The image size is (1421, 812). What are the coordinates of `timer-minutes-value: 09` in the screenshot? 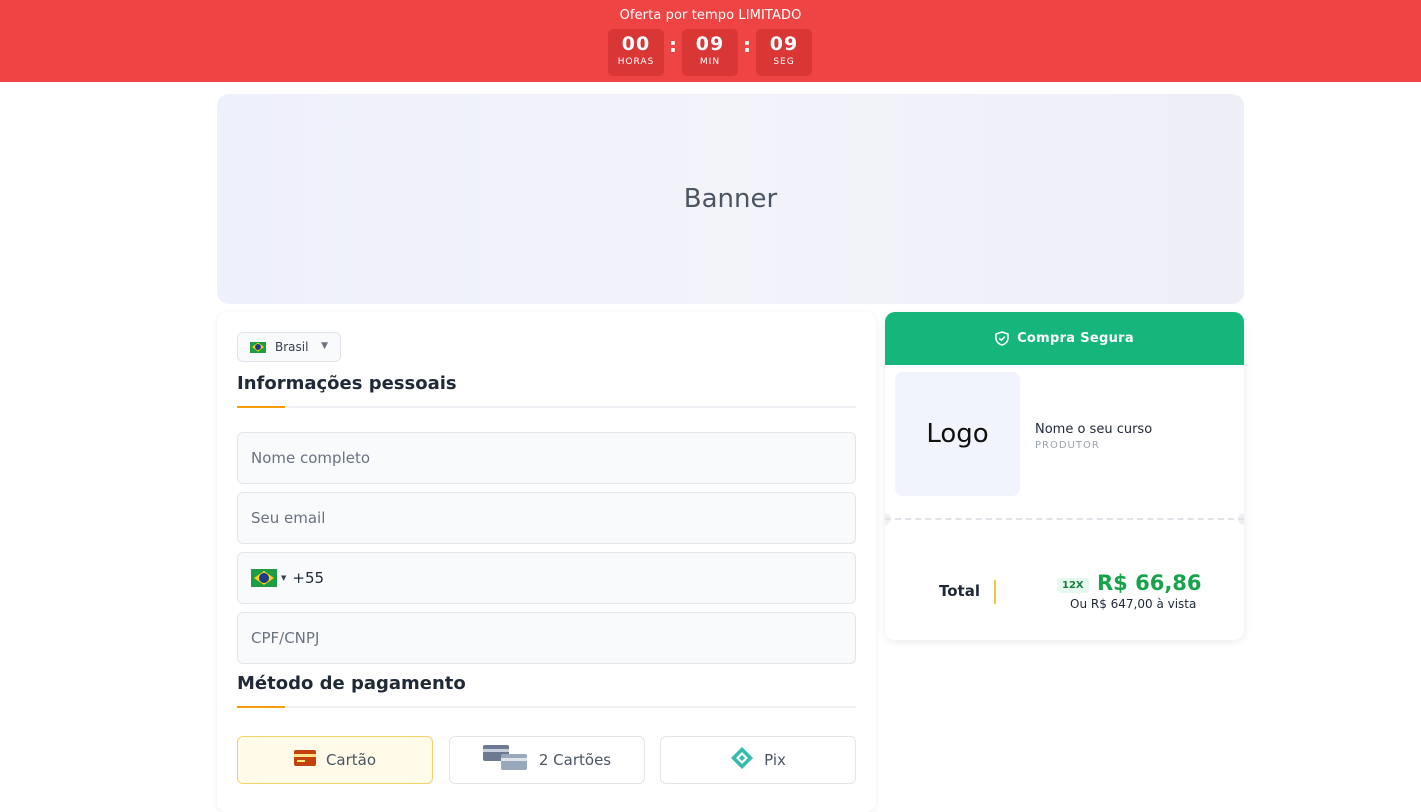 It's located at (710, 44).